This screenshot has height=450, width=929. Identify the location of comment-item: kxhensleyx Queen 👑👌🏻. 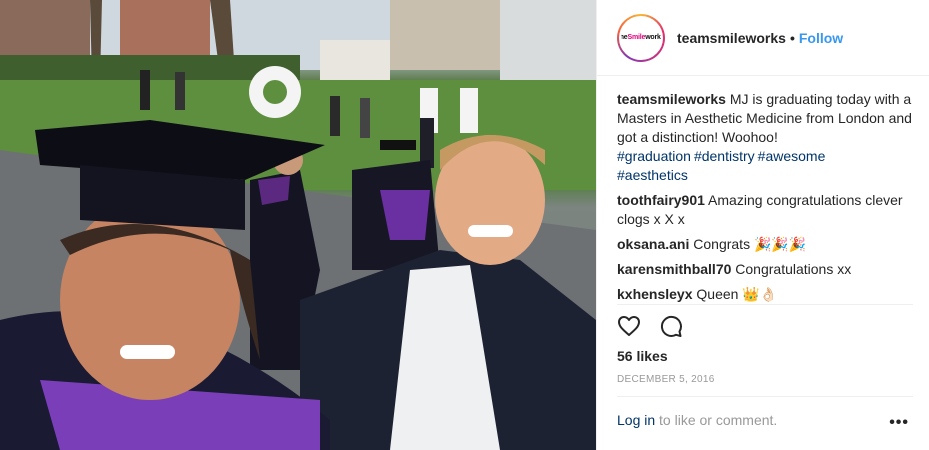
(765, 294).